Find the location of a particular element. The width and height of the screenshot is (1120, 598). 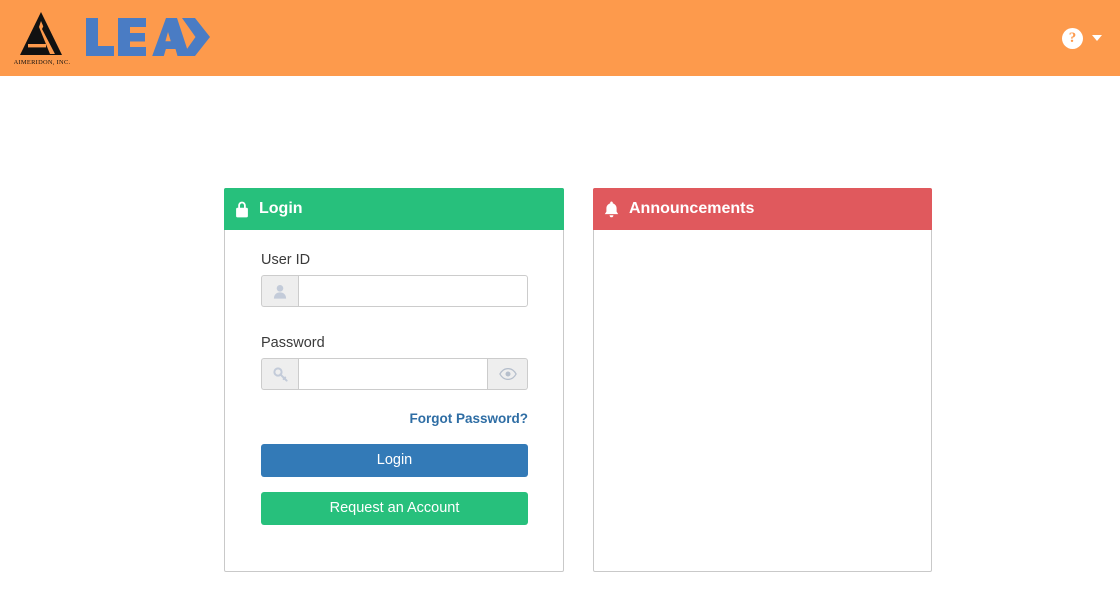

login-panel-header: Login is located at coordinates (394, 209).